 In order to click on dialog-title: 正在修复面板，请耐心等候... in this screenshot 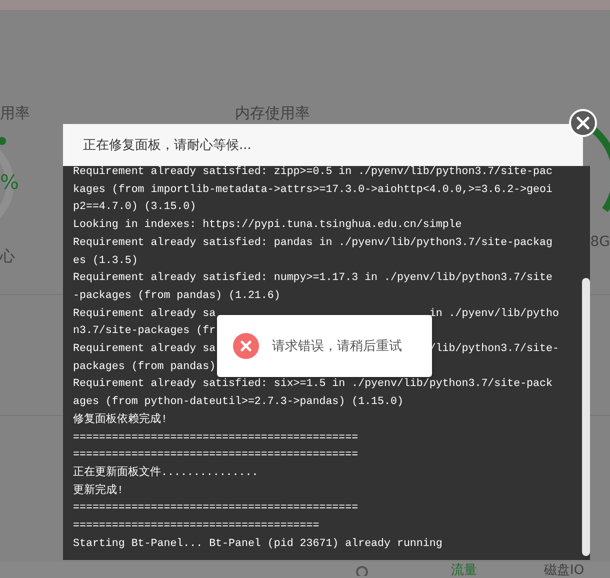, I will do `click(167, 145)`.